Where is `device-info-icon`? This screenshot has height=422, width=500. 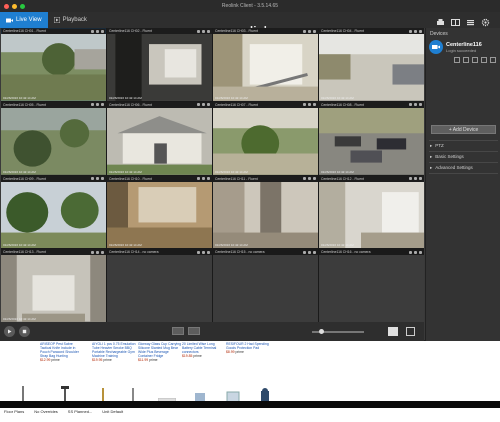
device-info-icon is located at coordinates (475, 60).